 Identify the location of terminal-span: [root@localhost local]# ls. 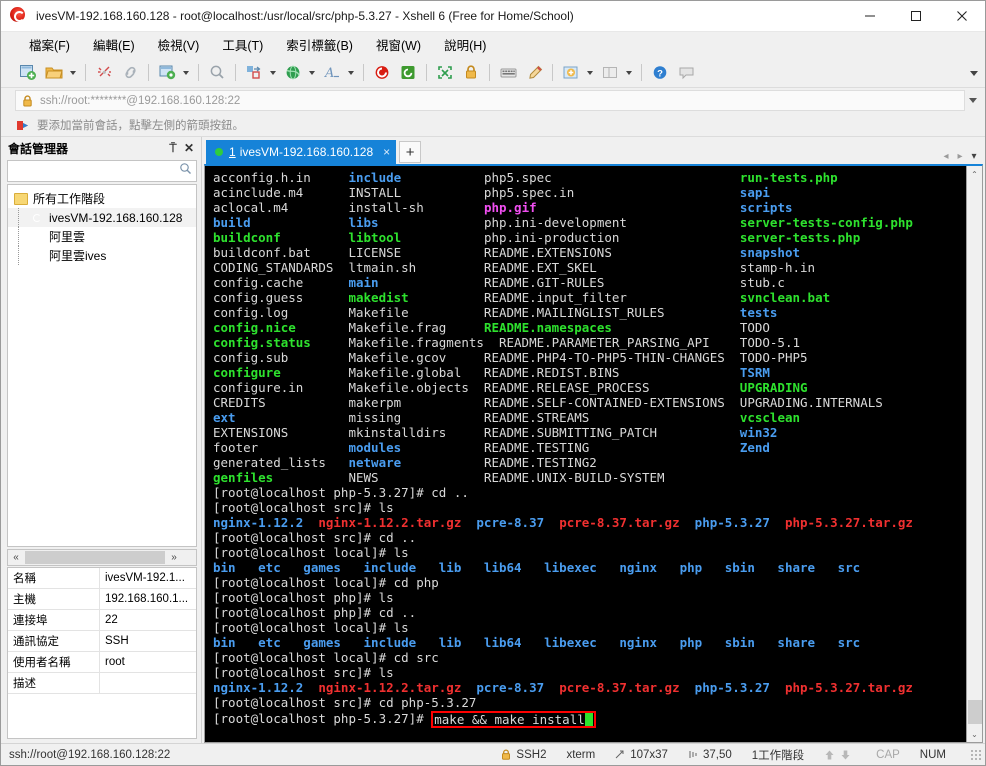
(311, 552).